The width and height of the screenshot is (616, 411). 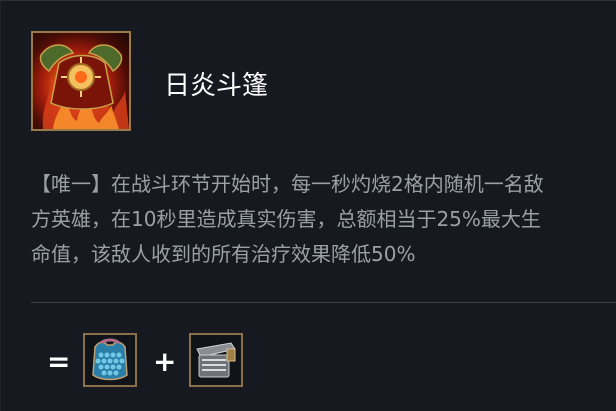 What do you see at coordinates (323, 302) in the screenshot?
I see `divider` at bounding box center [323, 302].